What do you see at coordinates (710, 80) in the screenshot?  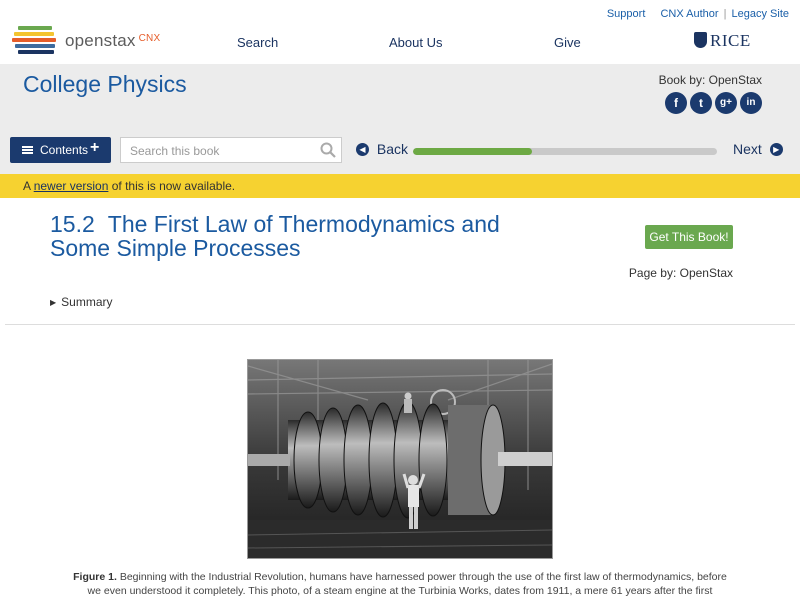 I see `book-by: Book by: OpenStax` at bounding box center [710, 80].